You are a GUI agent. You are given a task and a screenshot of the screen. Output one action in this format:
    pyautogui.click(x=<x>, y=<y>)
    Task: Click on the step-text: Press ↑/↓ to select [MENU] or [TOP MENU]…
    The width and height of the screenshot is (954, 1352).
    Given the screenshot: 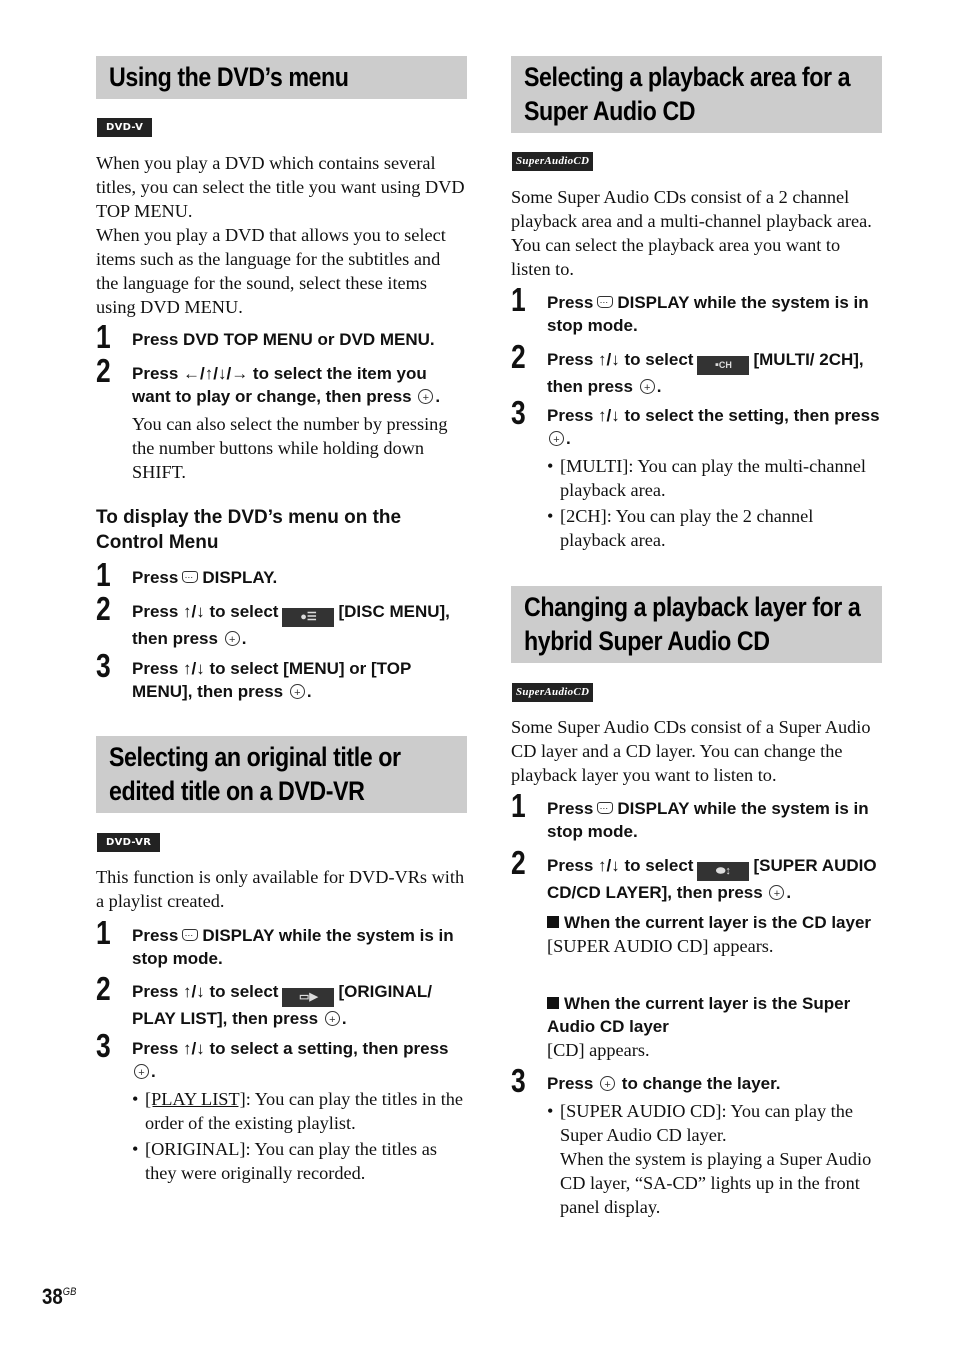 What is the action you would take?
    pyautogui.click(x=271, y=680)
    